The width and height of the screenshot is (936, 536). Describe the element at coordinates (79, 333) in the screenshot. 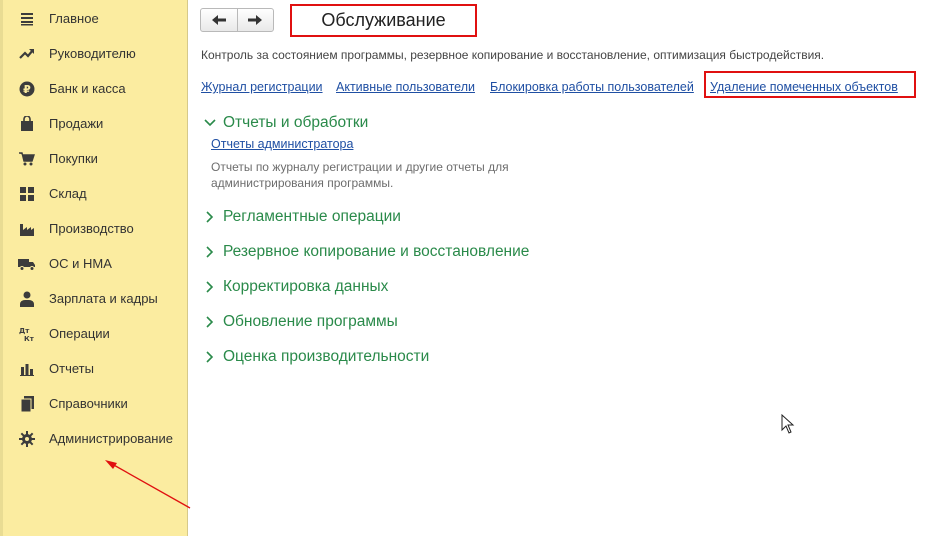

I see `sidebar-item-label: Операции` at that location.